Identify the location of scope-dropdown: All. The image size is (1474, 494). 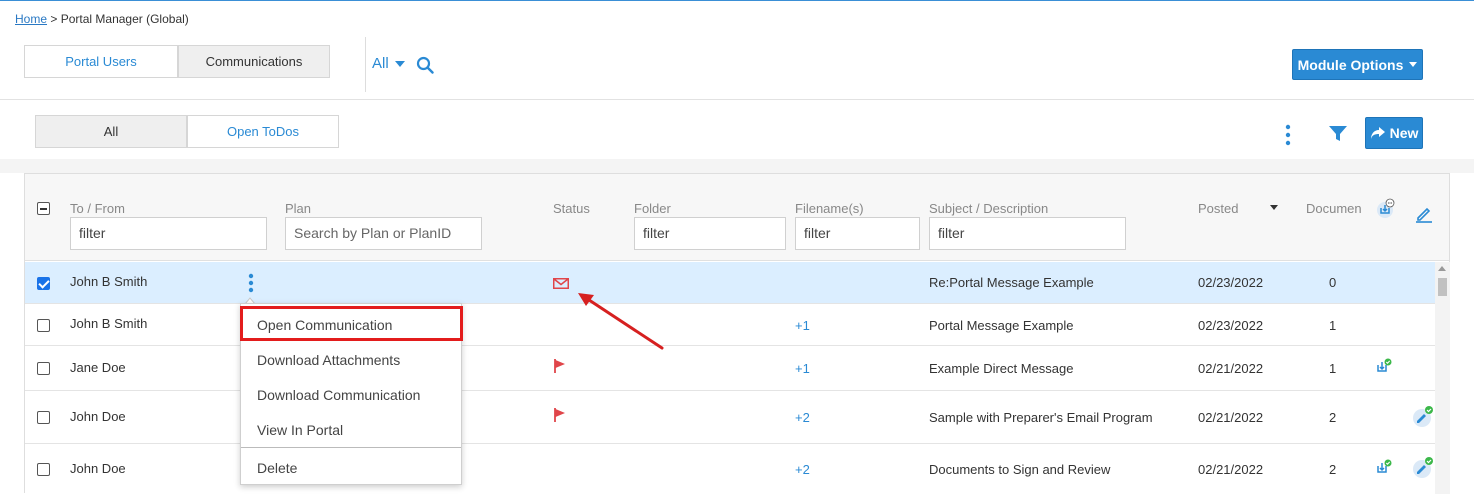
(388, 63).